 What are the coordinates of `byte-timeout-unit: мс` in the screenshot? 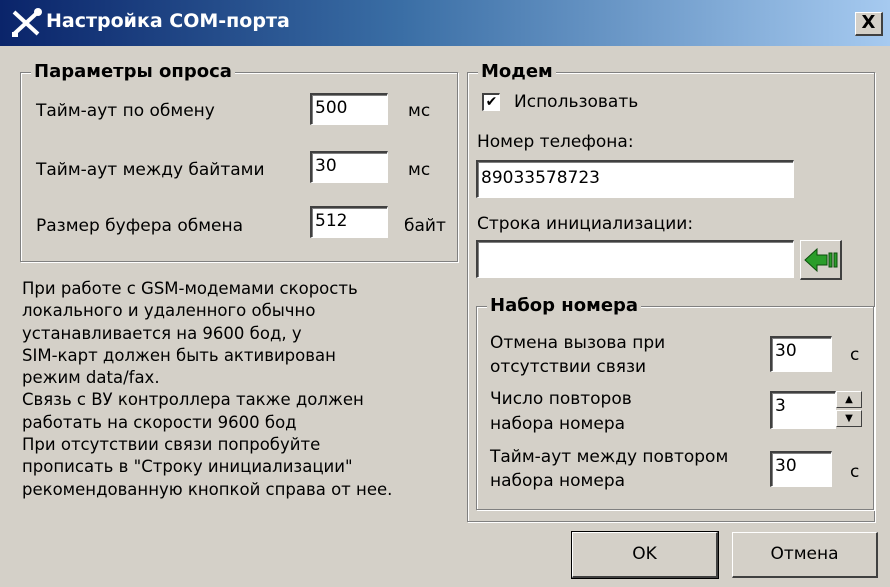 It's located at (419, 170).